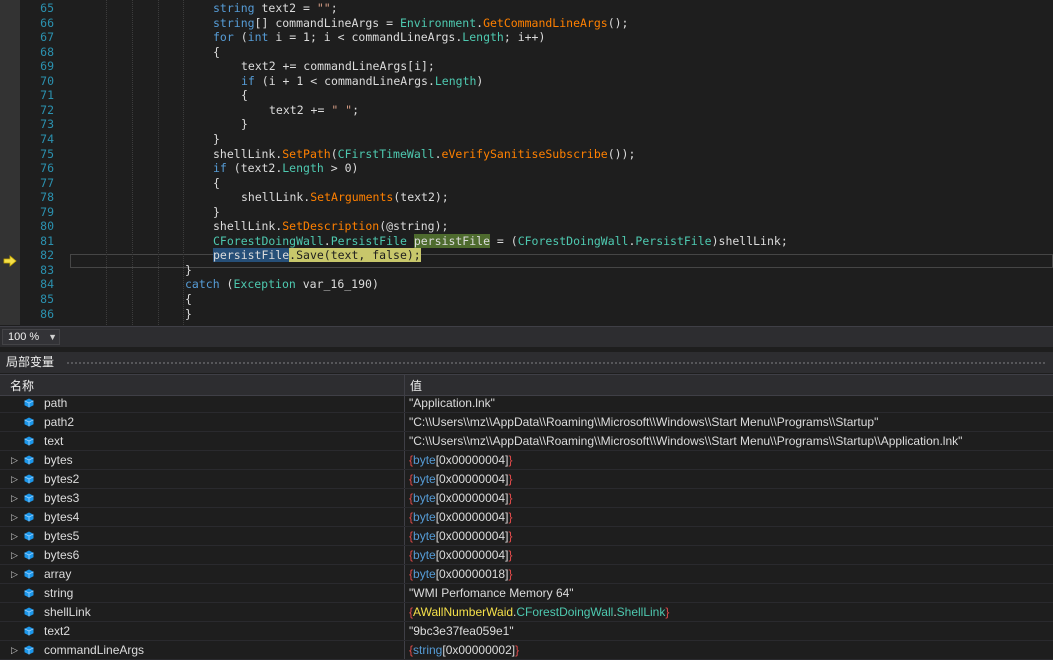 This screenshot has height=660, width=1053. Describe the element at coordinates (749, 240) in the screenshot. I see `code-token: )shellLink;` at that location.